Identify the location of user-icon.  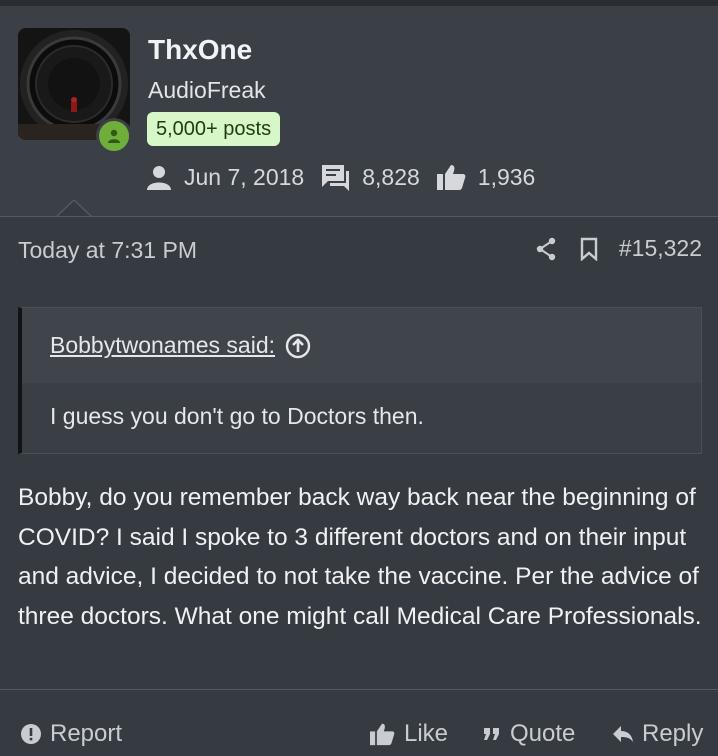
(159, 178).